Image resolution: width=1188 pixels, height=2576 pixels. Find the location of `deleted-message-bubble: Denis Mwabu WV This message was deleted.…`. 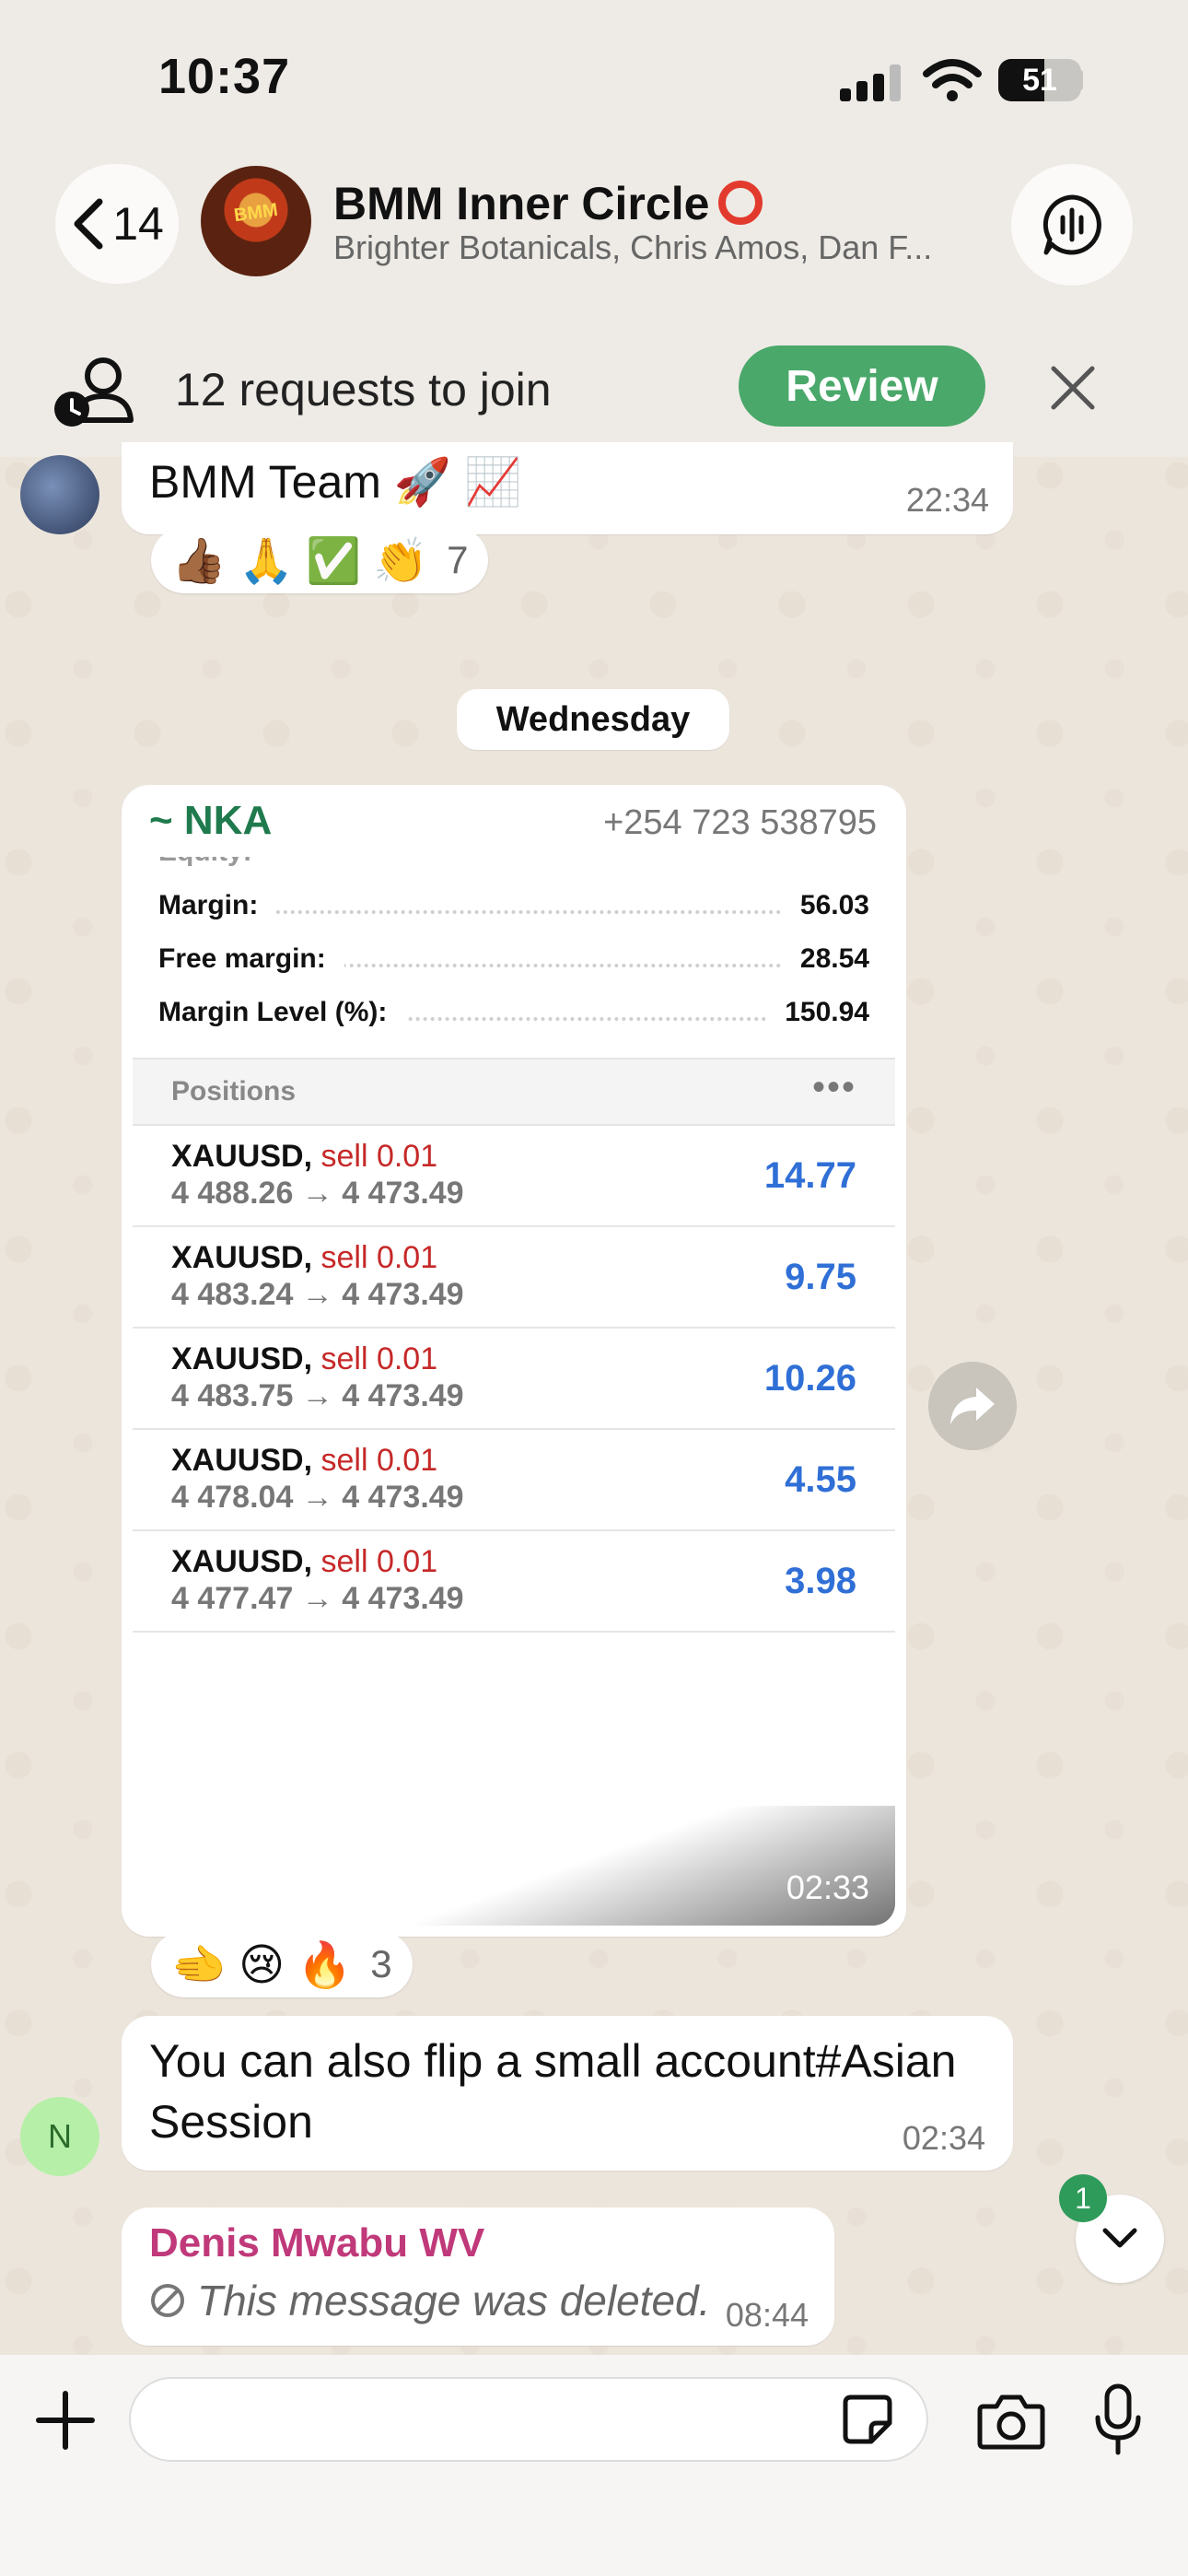

deleted-message-bubble: Denis Mwabu WV This message was deleted.… is located at coordinates (478, 2276).